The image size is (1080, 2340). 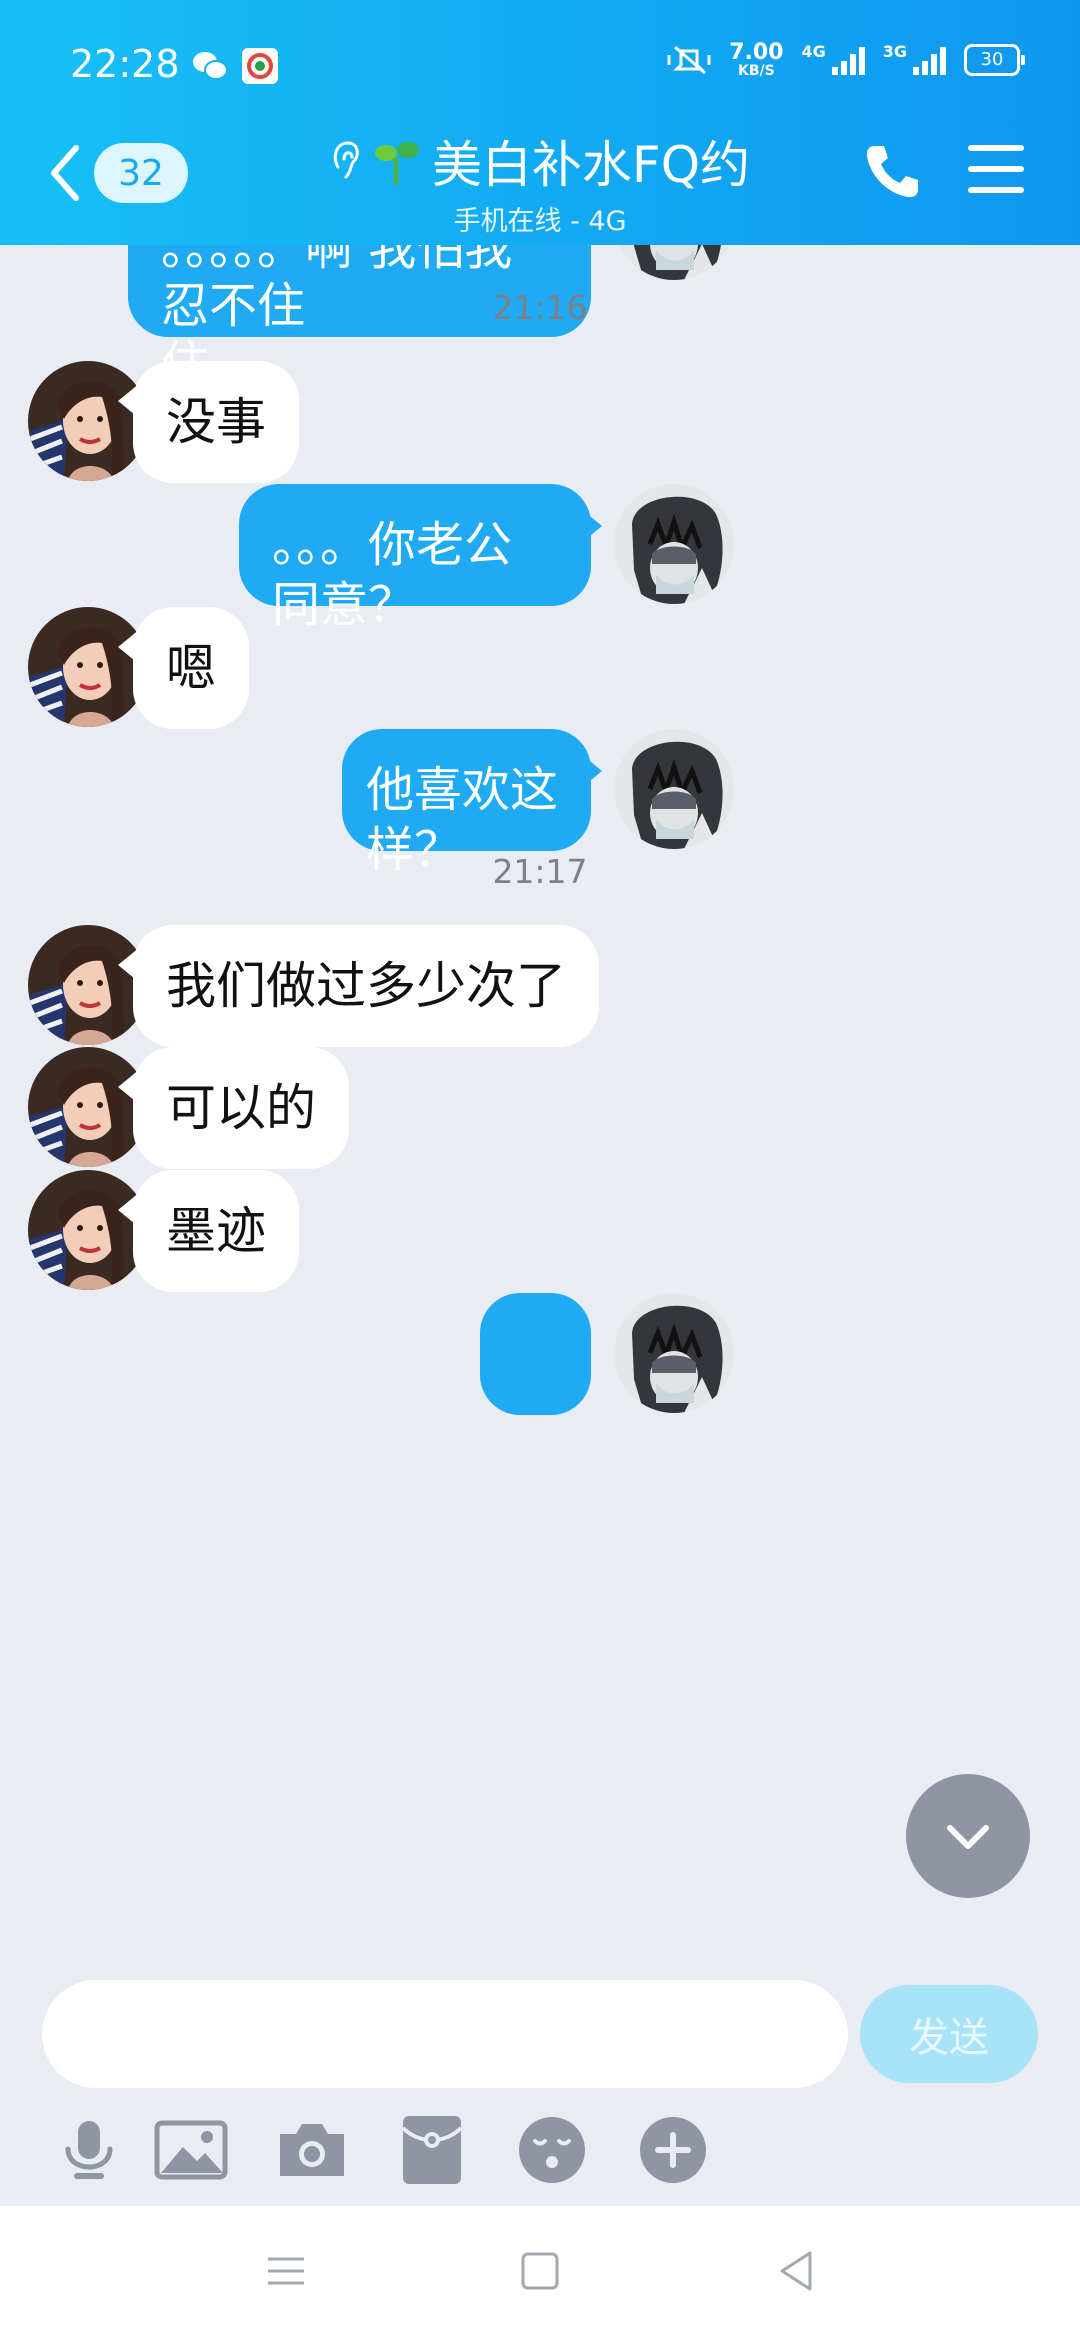 What do you see at coordinates (796, 2271) in the screenshot?
I see `back-nav-icon` at bounding box center [796, 2271].